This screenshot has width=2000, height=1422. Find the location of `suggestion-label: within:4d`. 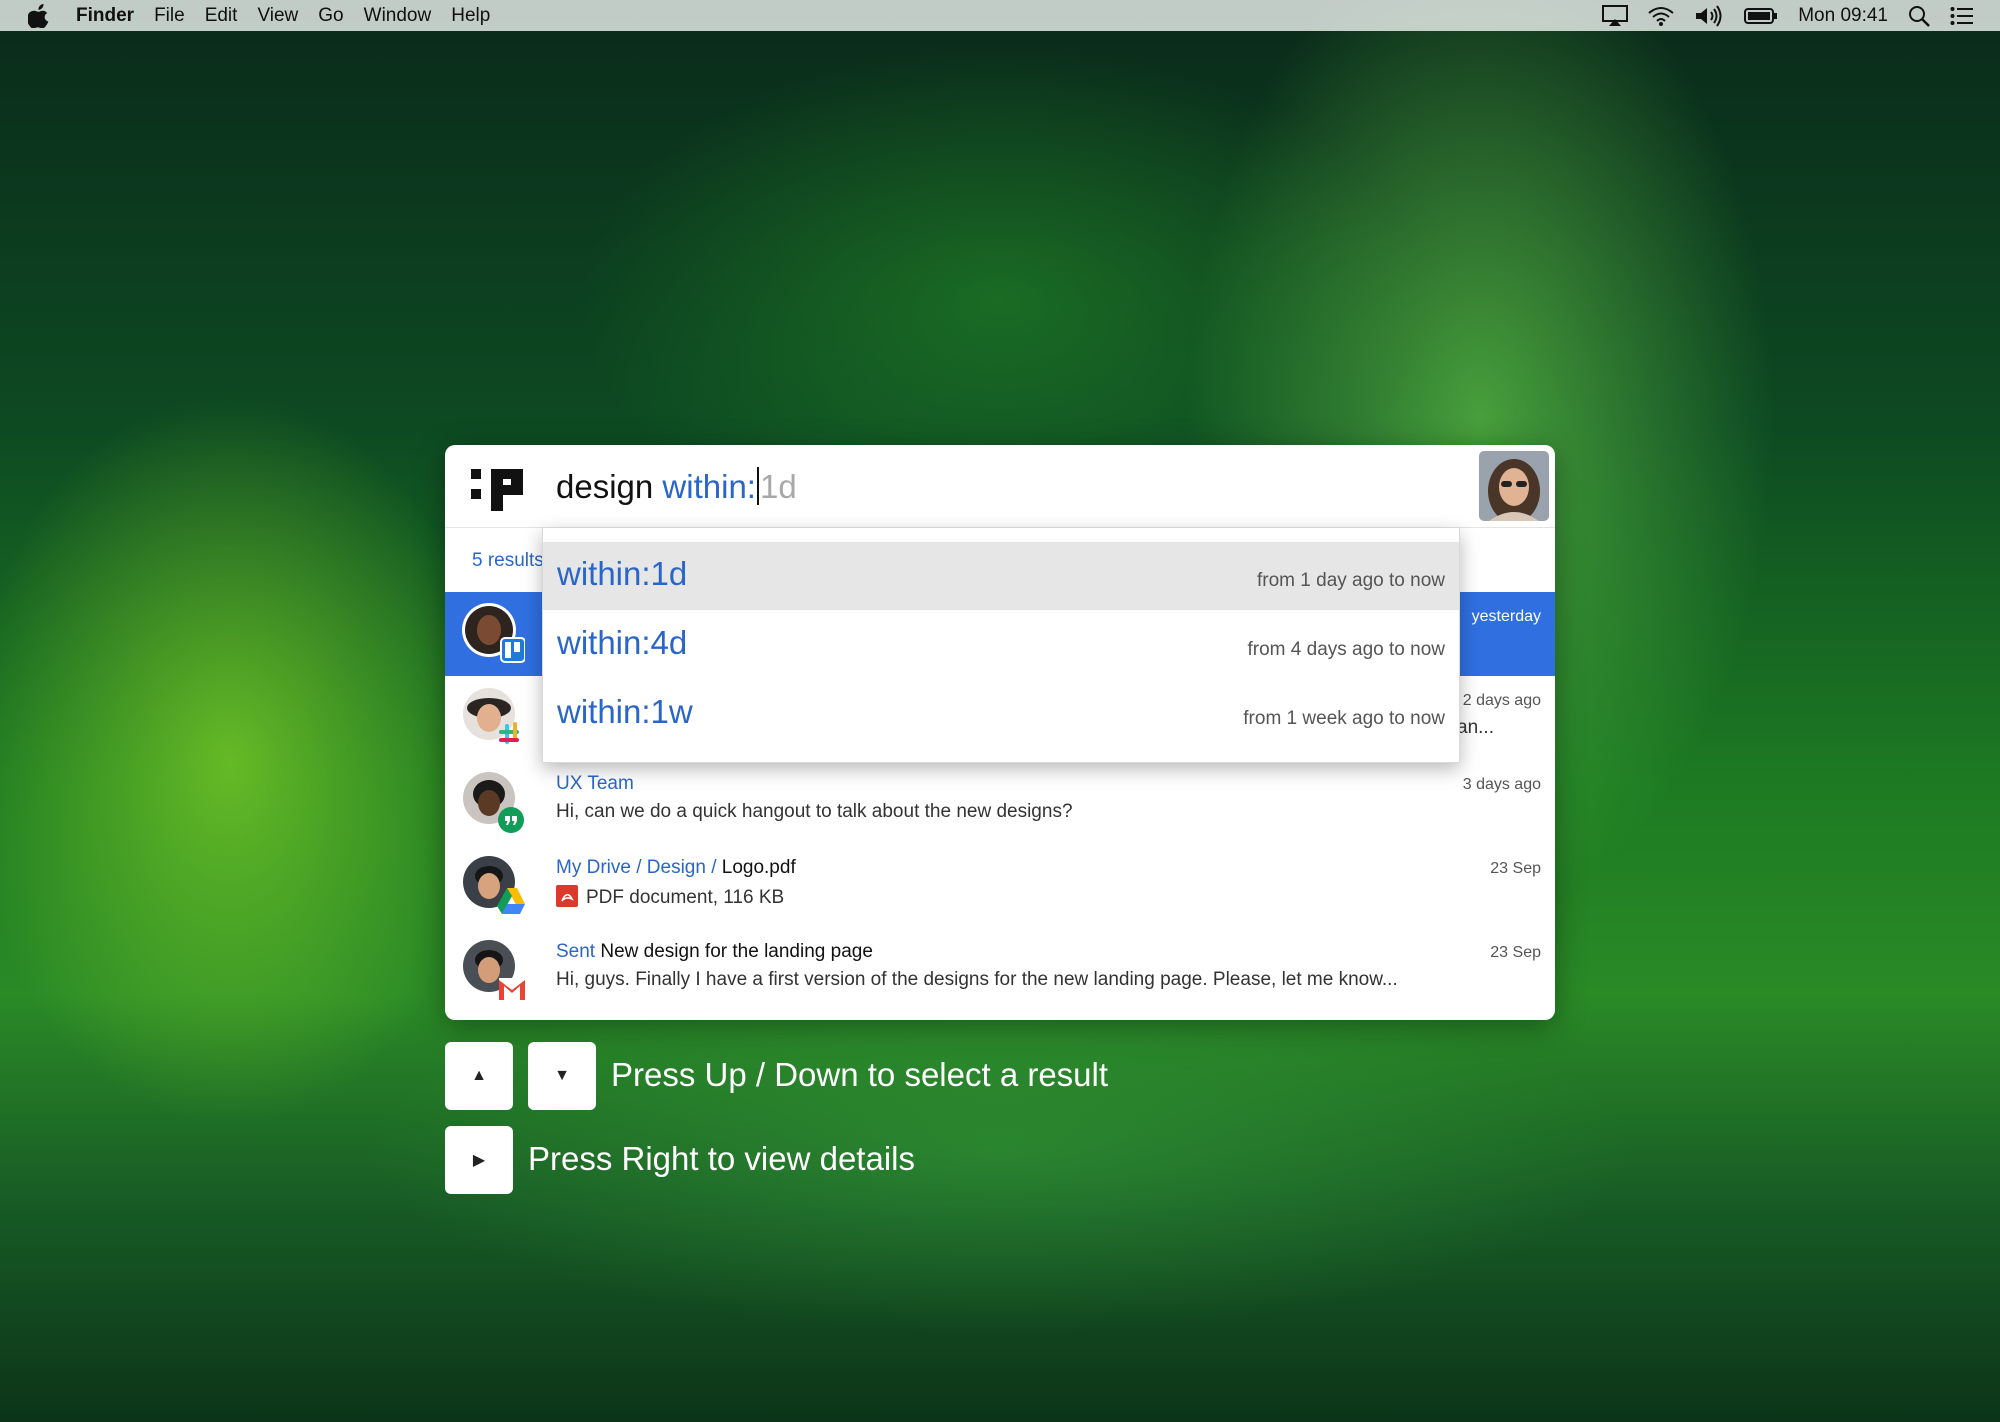

suggestion-label: within:4d is located at coordinates (622, 642).